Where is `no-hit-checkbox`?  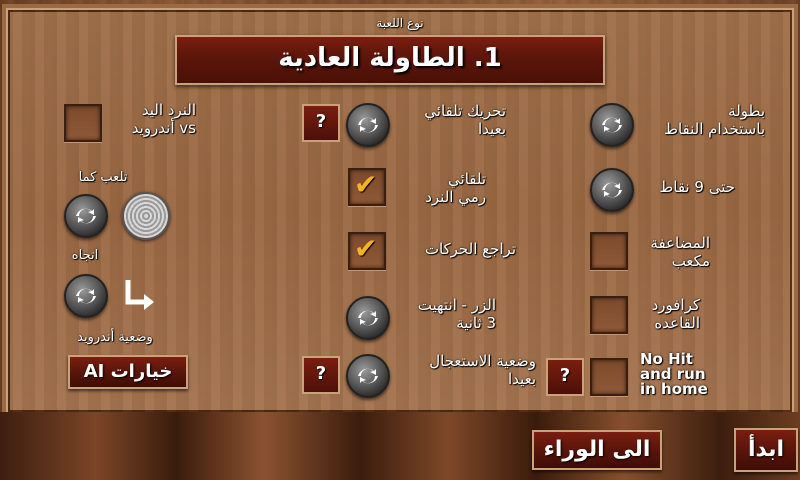
no-hit-checkbox is located at coordinates (609, 377).